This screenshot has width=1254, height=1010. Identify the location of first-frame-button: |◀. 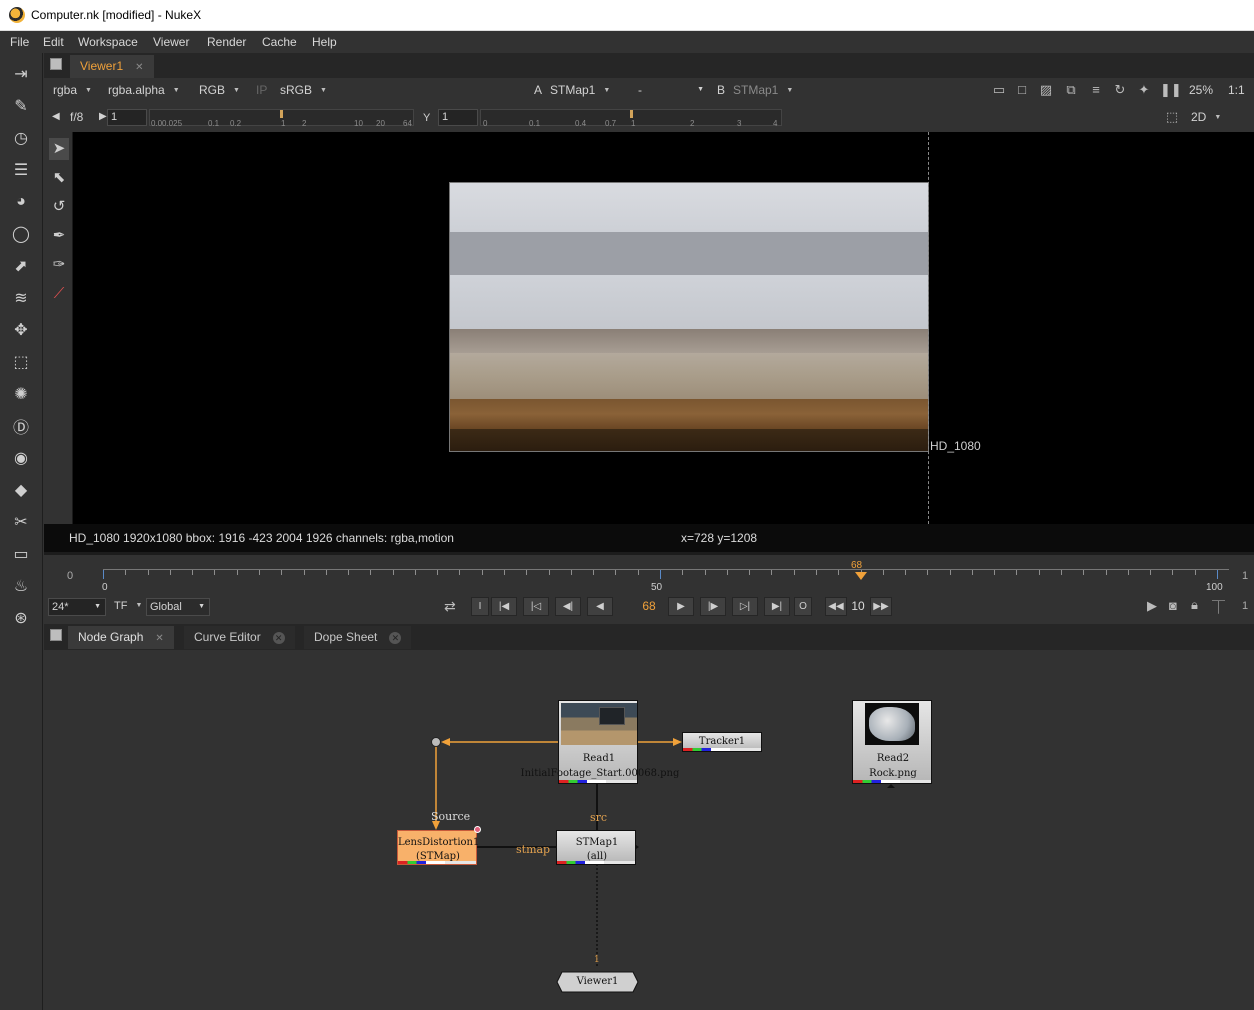
(504, 606).